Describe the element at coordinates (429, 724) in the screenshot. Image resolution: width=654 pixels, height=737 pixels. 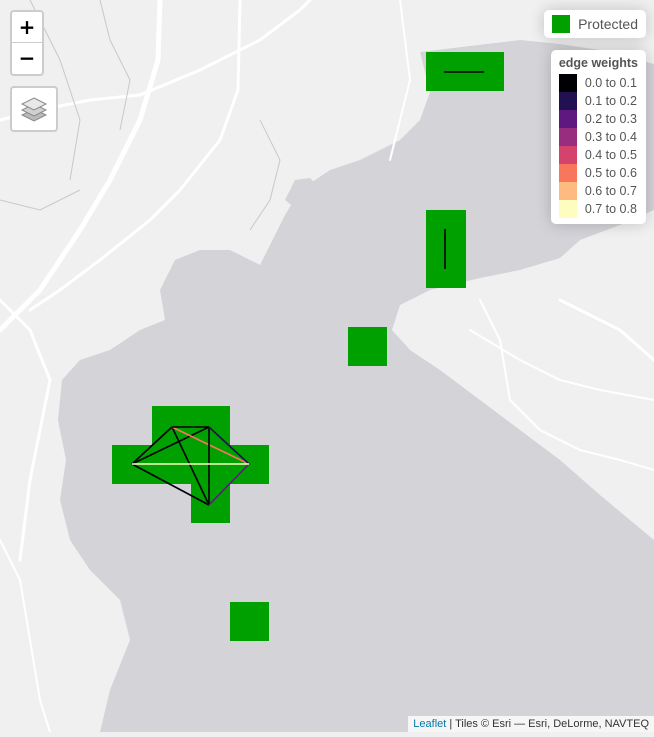
I see `leaflet-link: Leaflet` at that location.